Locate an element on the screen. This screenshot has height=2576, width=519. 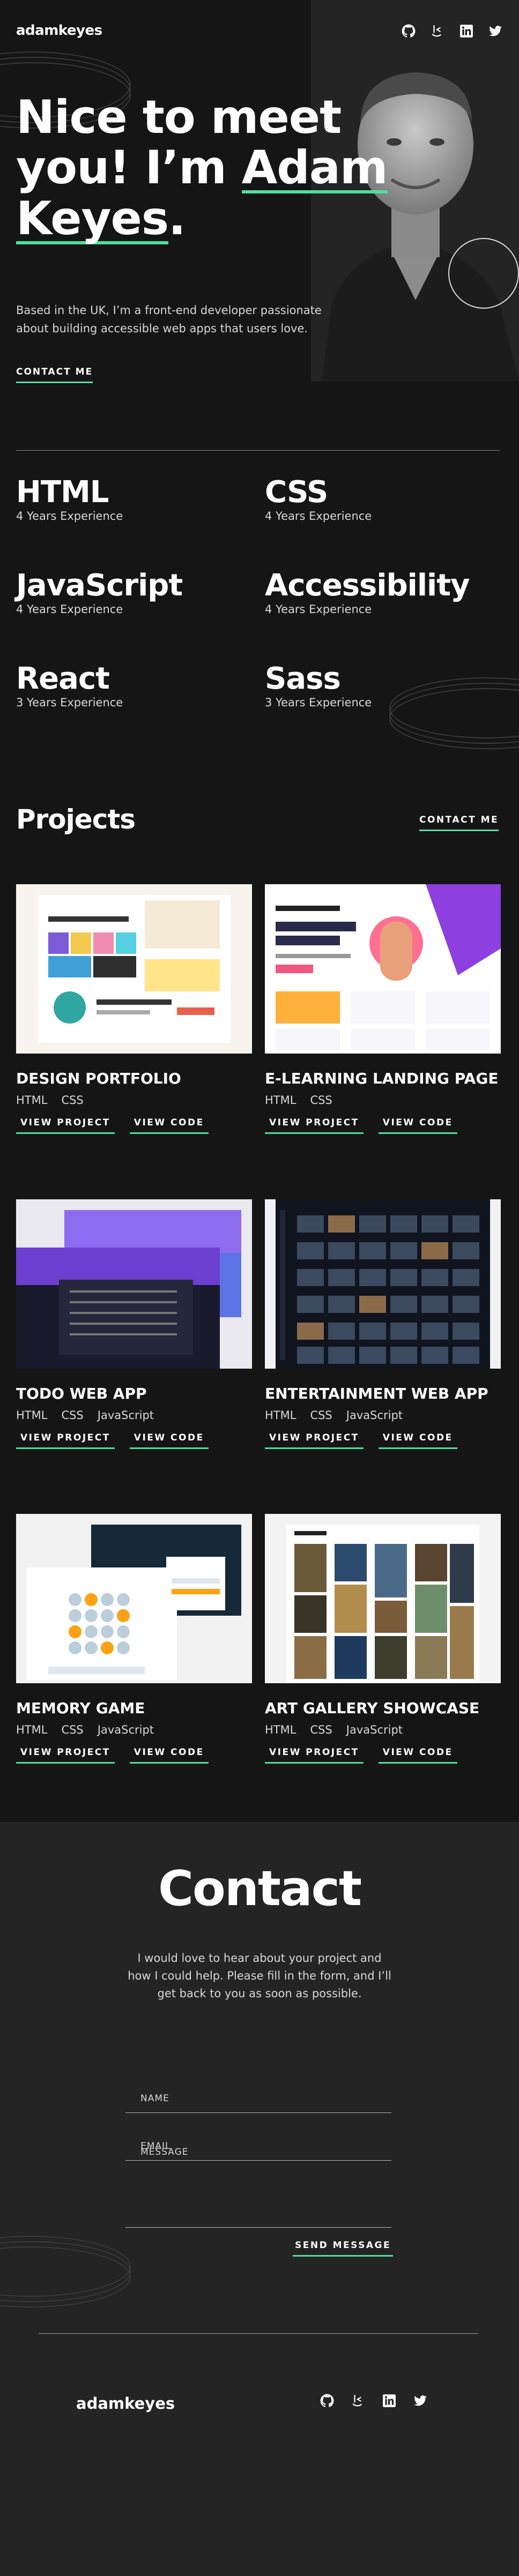
rings-decoration-skills is located at coordinates (454, 715).